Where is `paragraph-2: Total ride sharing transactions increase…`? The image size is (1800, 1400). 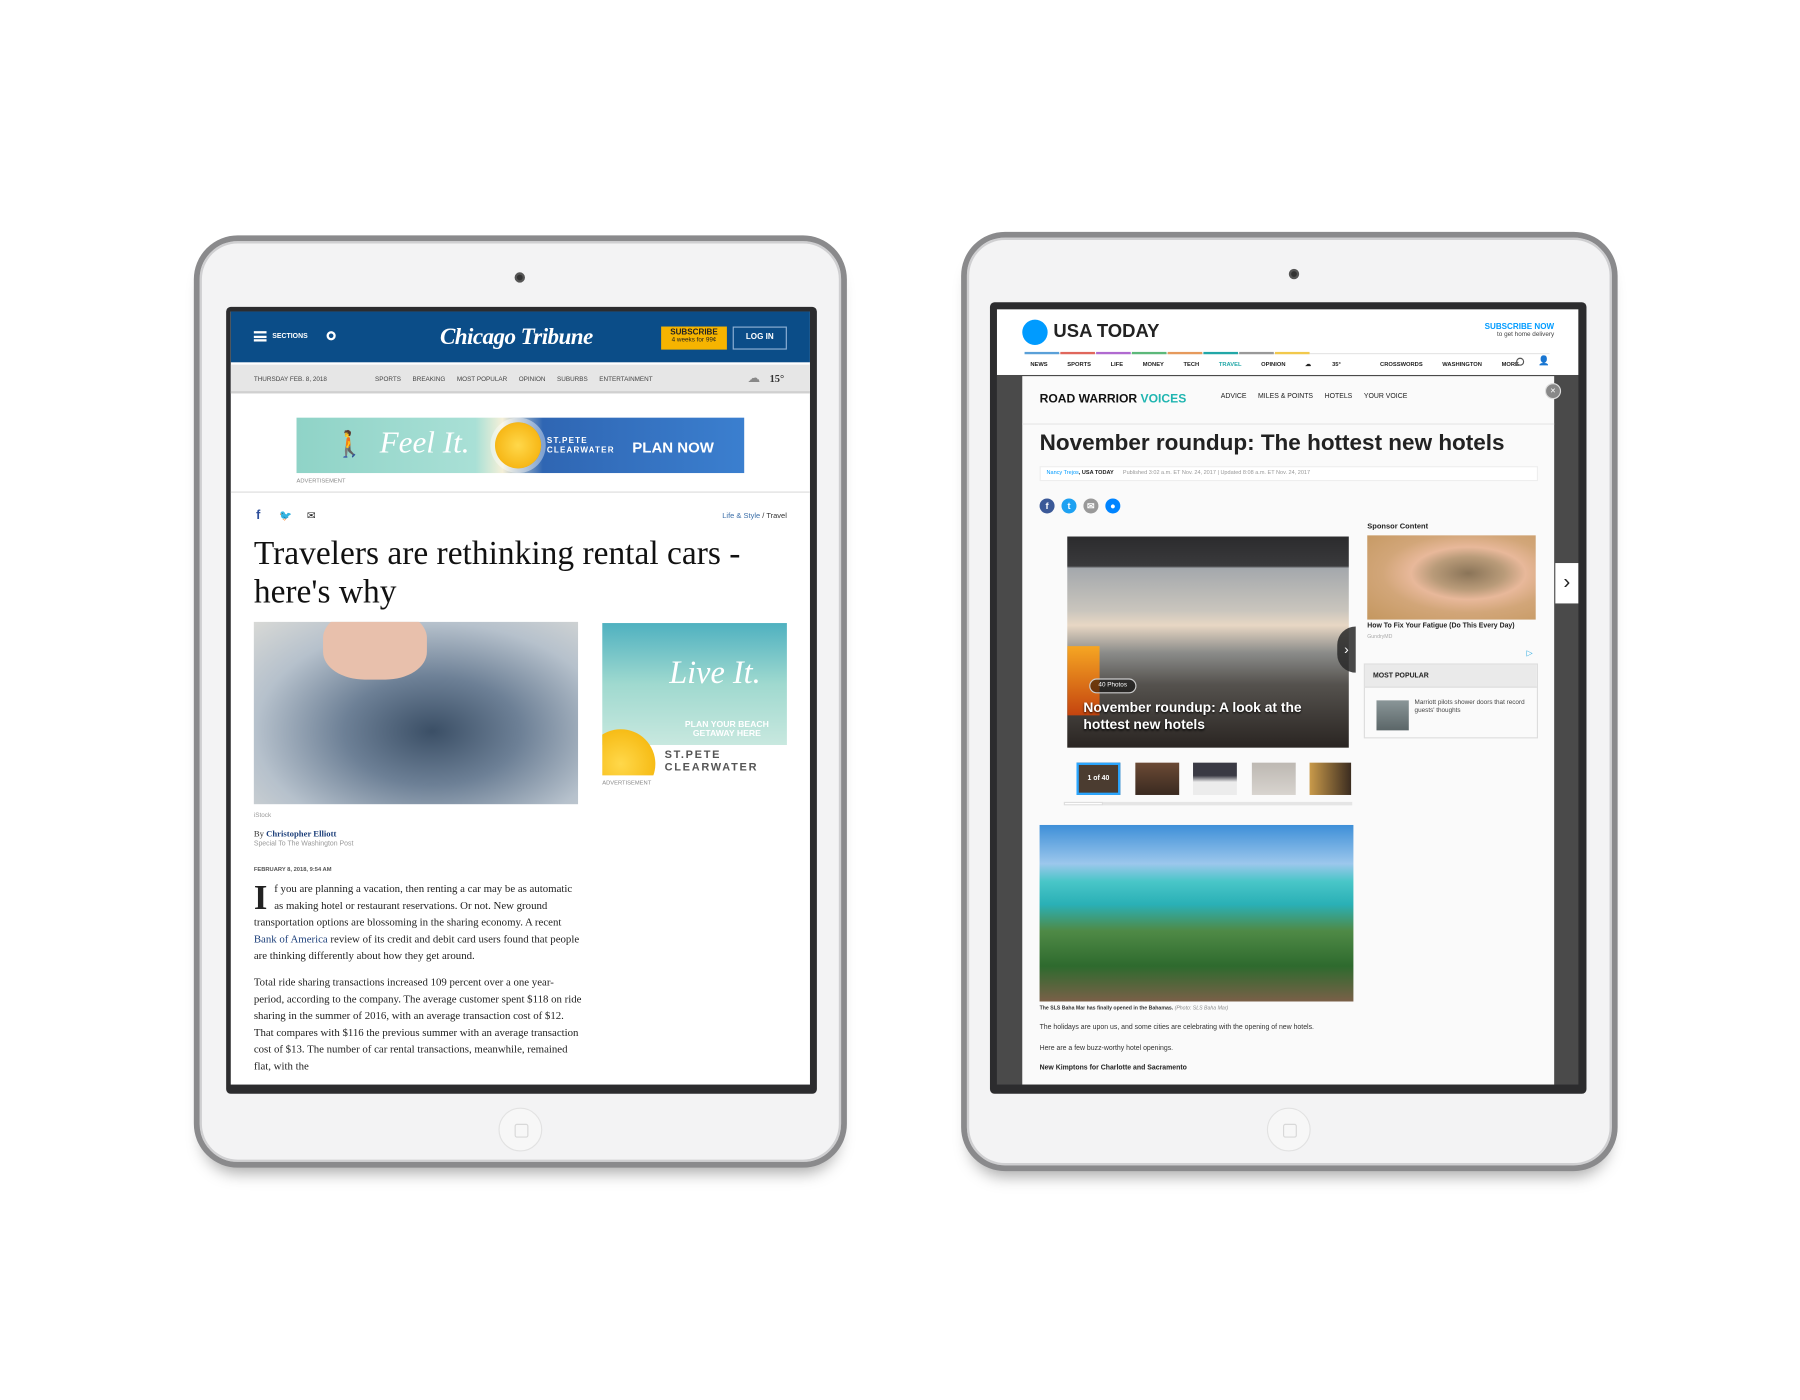
paragraph-2: Total ride sharing transactions increase… is located at coordinates (417, 1025).